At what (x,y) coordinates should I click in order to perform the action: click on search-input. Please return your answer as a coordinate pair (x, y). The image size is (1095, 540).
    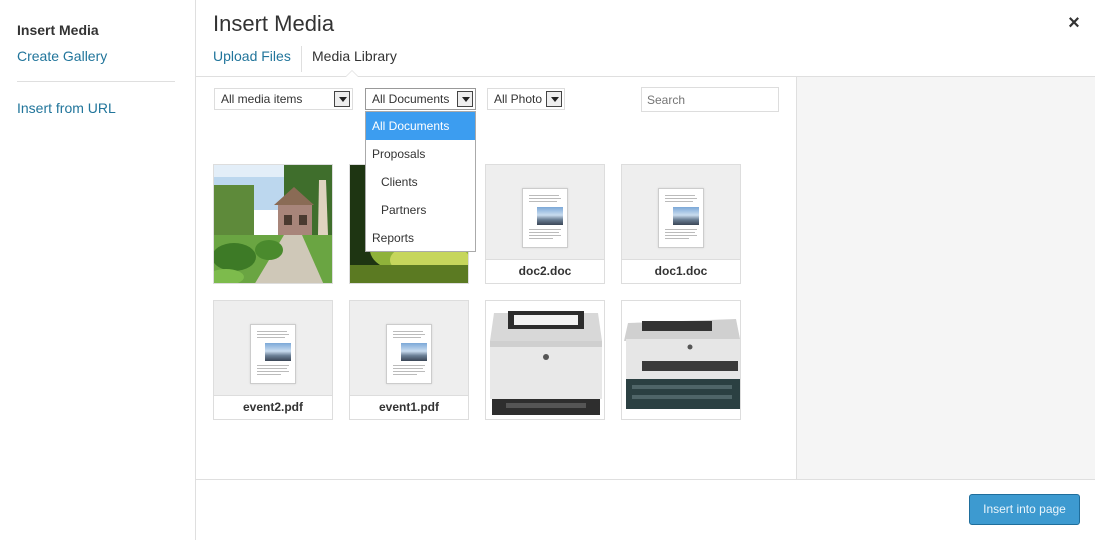
    Looking at the image, I should click on (710, 99).